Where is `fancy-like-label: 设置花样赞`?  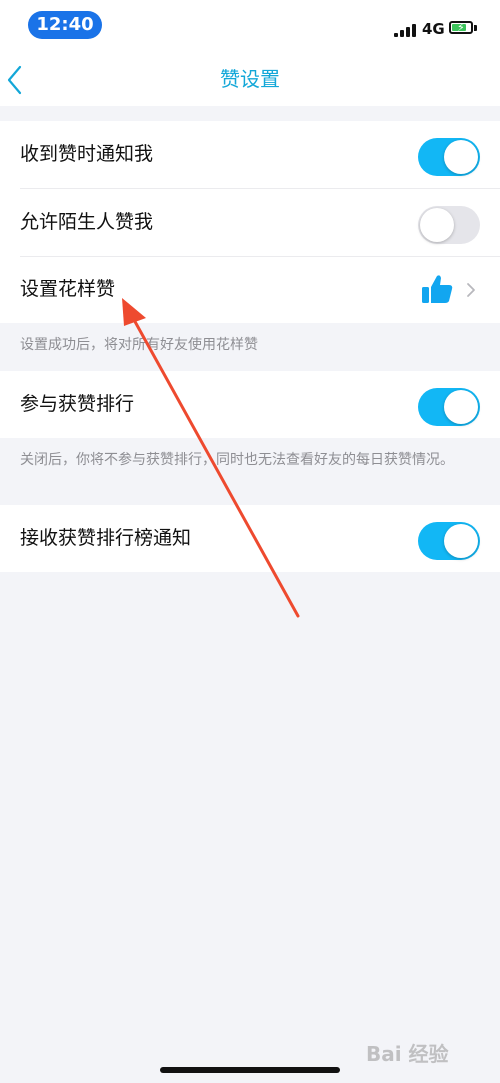
fancy-like-label: 设置花样赞 is located at coordinates (68, 289).